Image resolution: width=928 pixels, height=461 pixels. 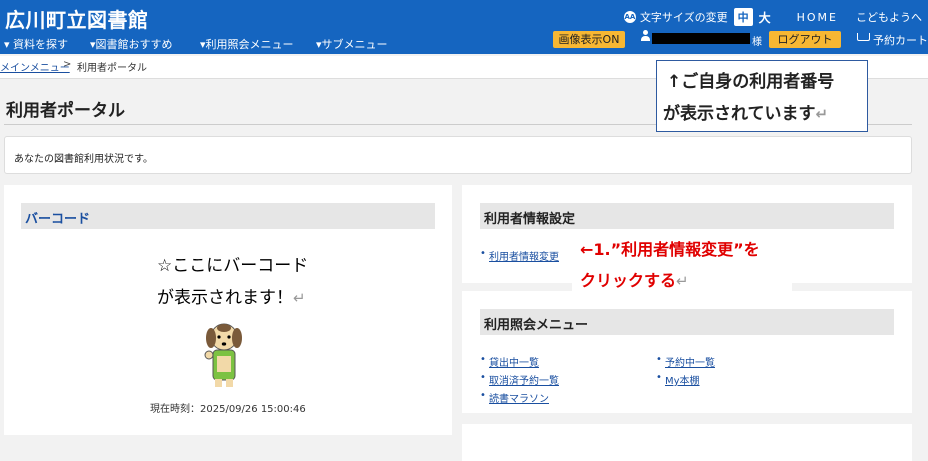 What do you see at coordinates (83, 159) in the screenshot?
I see `intro-text: あなたの図書館利用状況です。` at bounding box center [83, 159].